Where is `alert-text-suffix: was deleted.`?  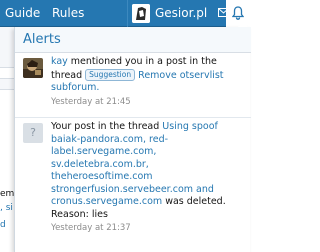
alert-text-suffix: was deleted. is located at coordinates (194, 201).